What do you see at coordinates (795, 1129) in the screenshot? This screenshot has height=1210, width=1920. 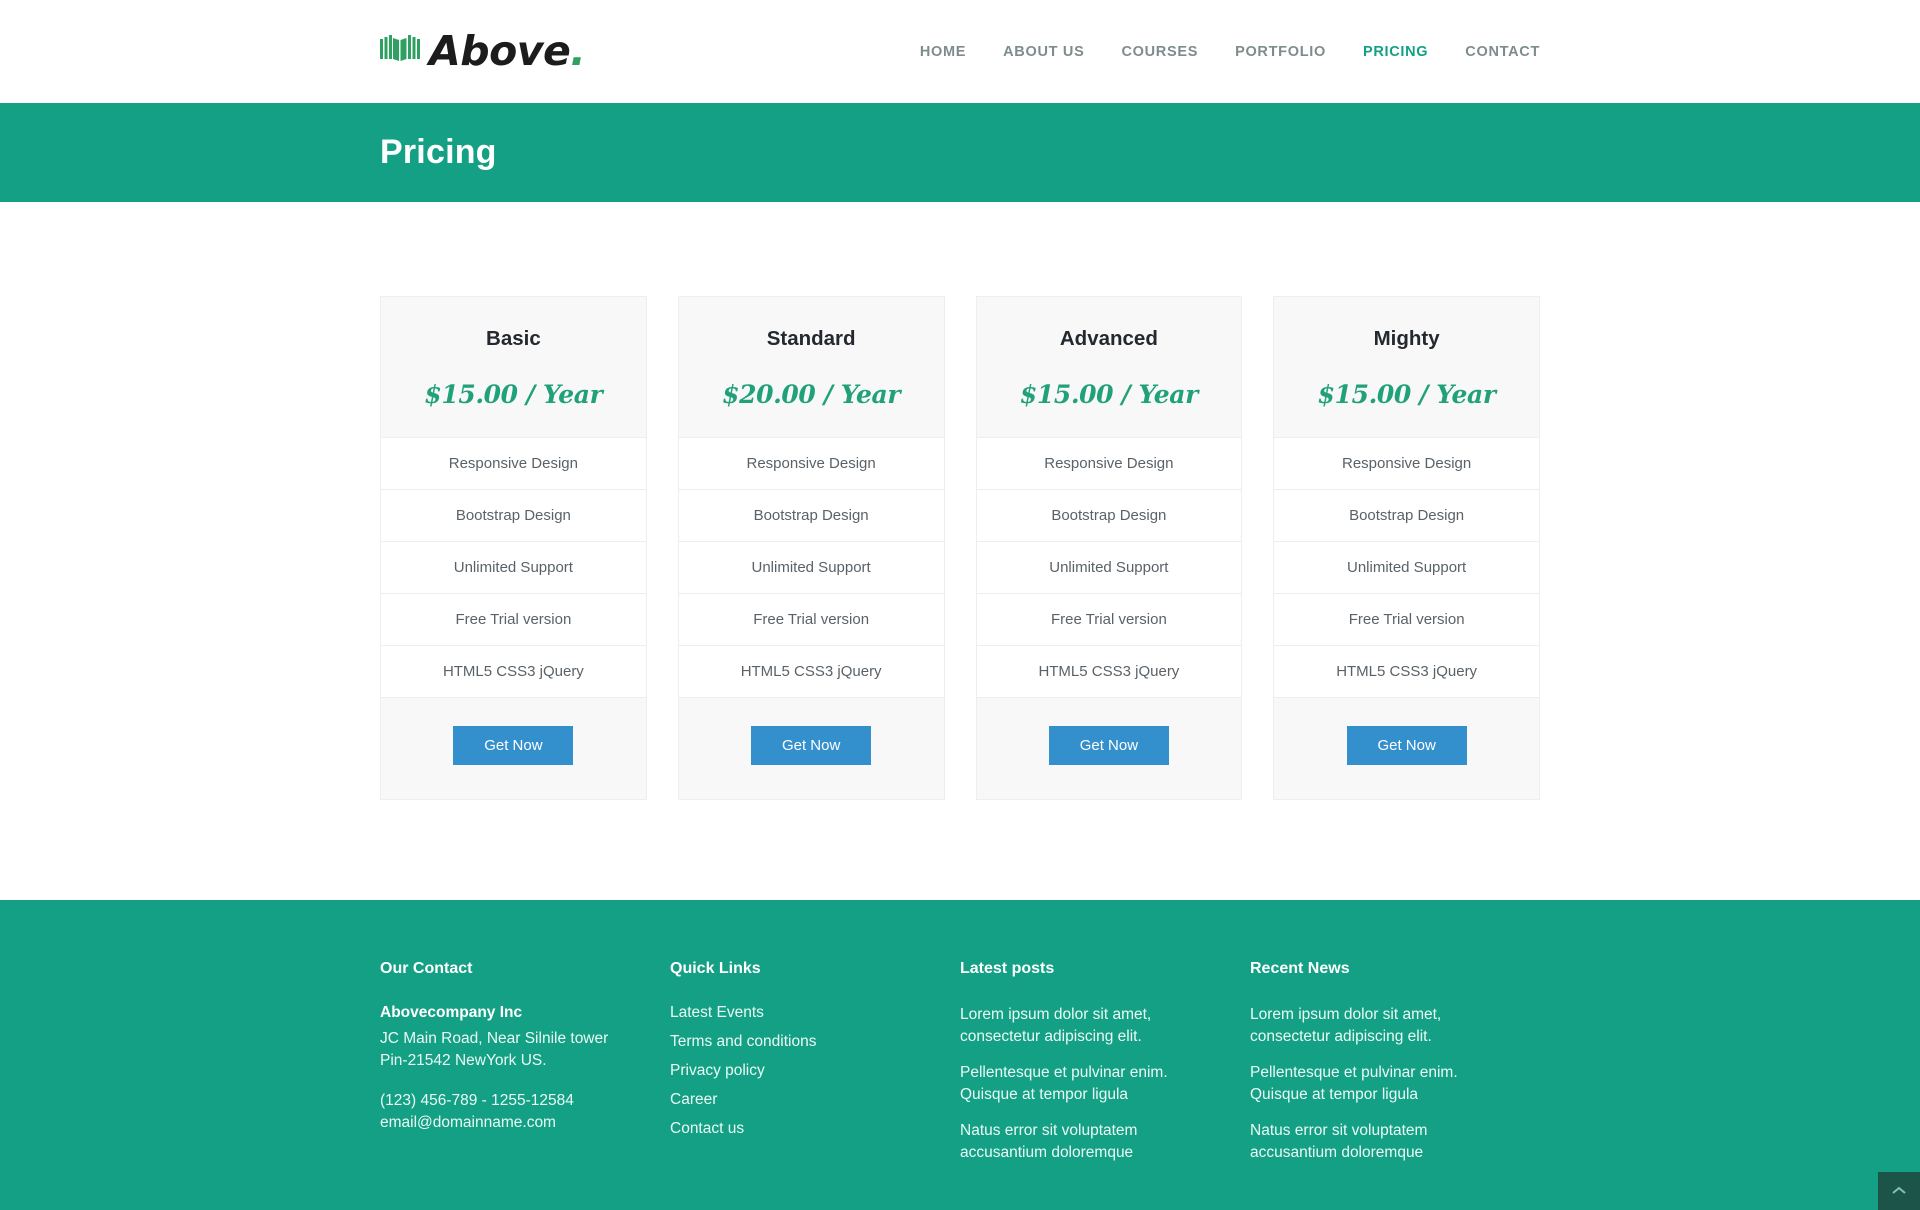 I see `list-item: Contact us` at bounding box center [795, 1129].